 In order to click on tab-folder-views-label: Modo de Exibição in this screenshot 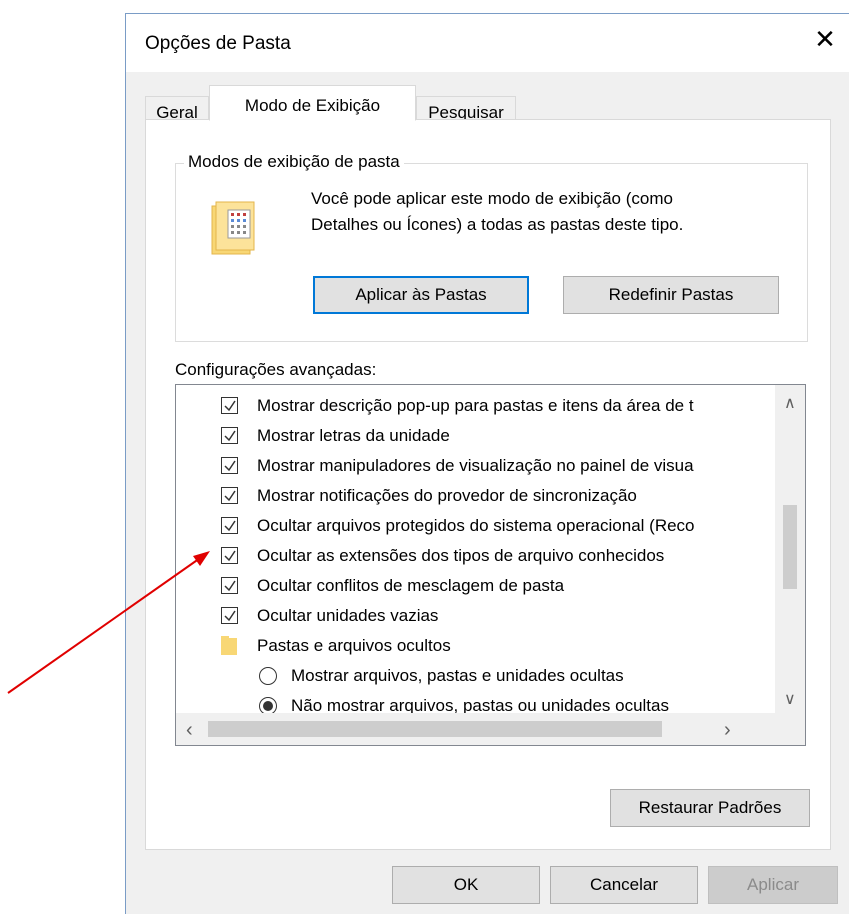, I will do `click(312, 105)`.